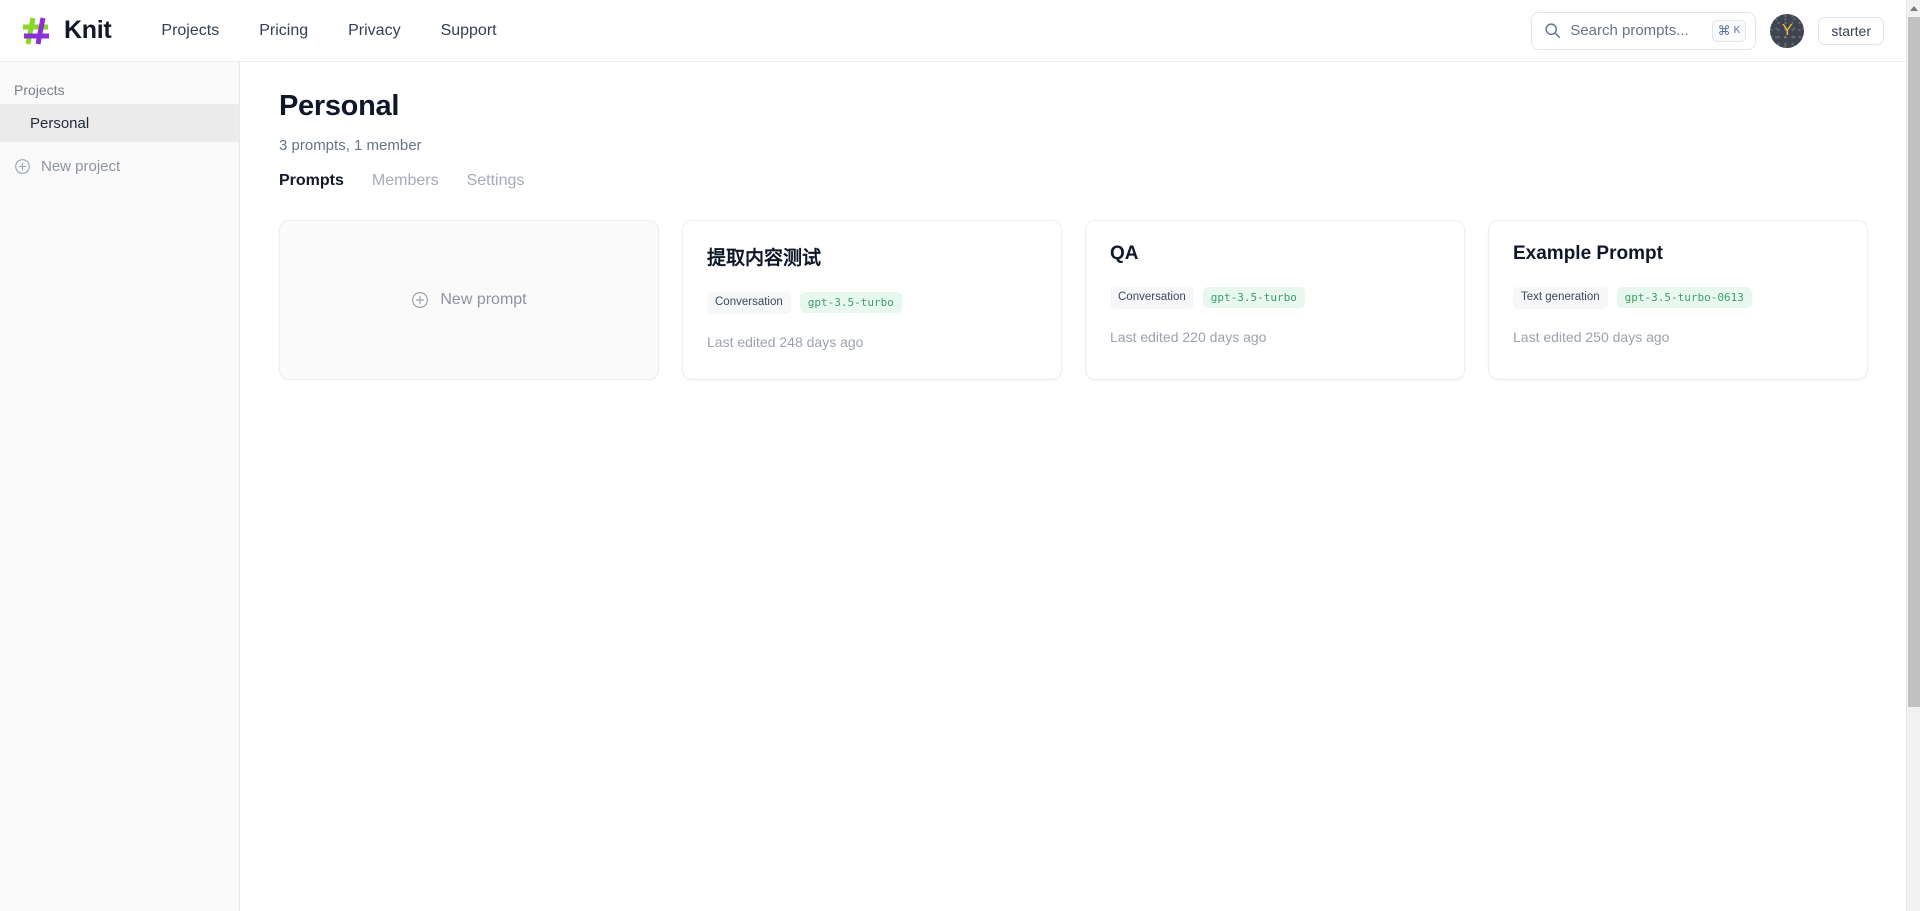  What do you see at coordinates (496, 182) in the screenshot?
I see `tab-settings: Settings` at bounding box center [496, 182].